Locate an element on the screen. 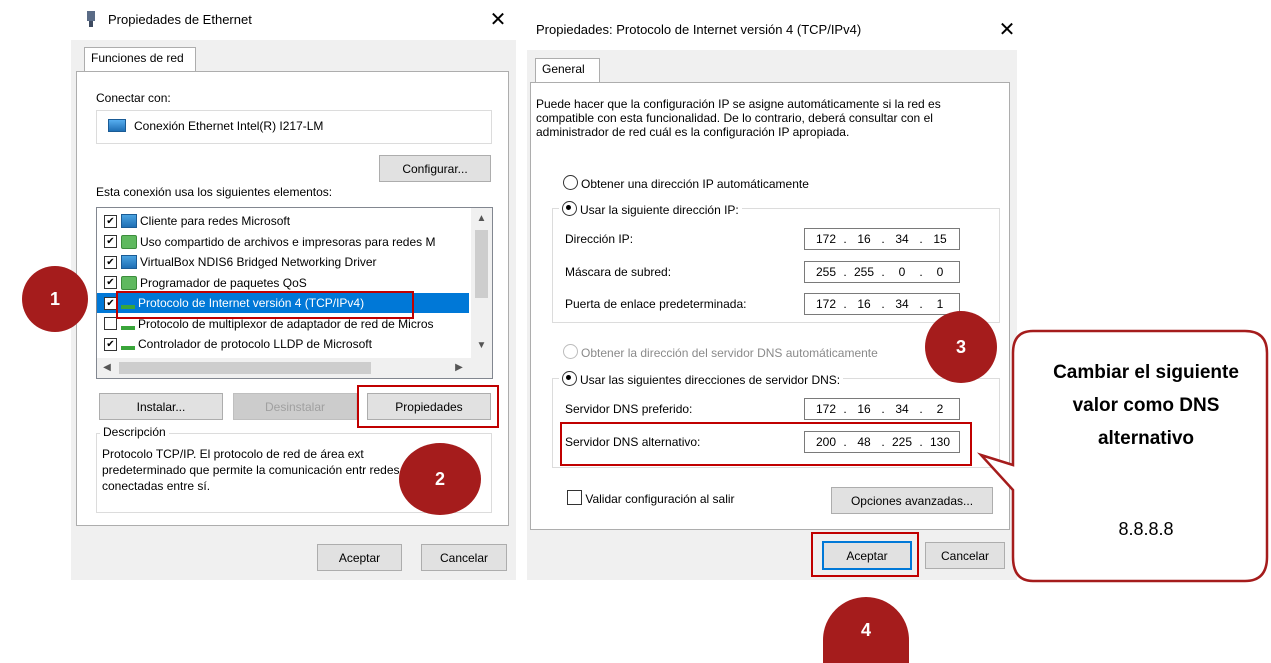 The width and height of the screenshot is (1271, 663). ip-octet: 2 is located at coordinates (940, 409).